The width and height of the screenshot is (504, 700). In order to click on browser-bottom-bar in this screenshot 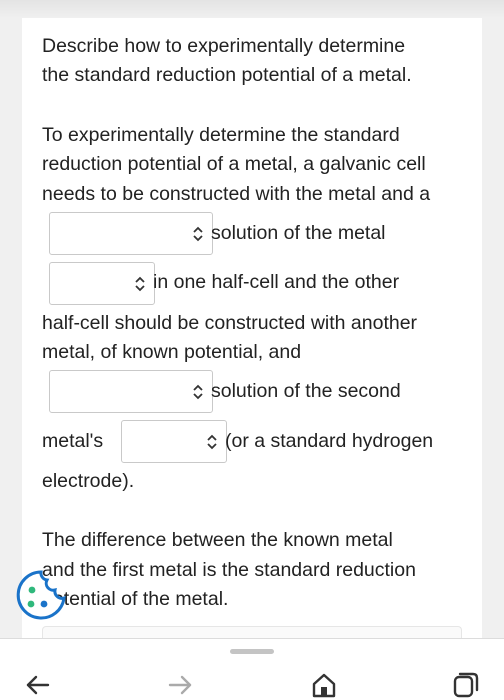, I will do `click(252, 669)`.